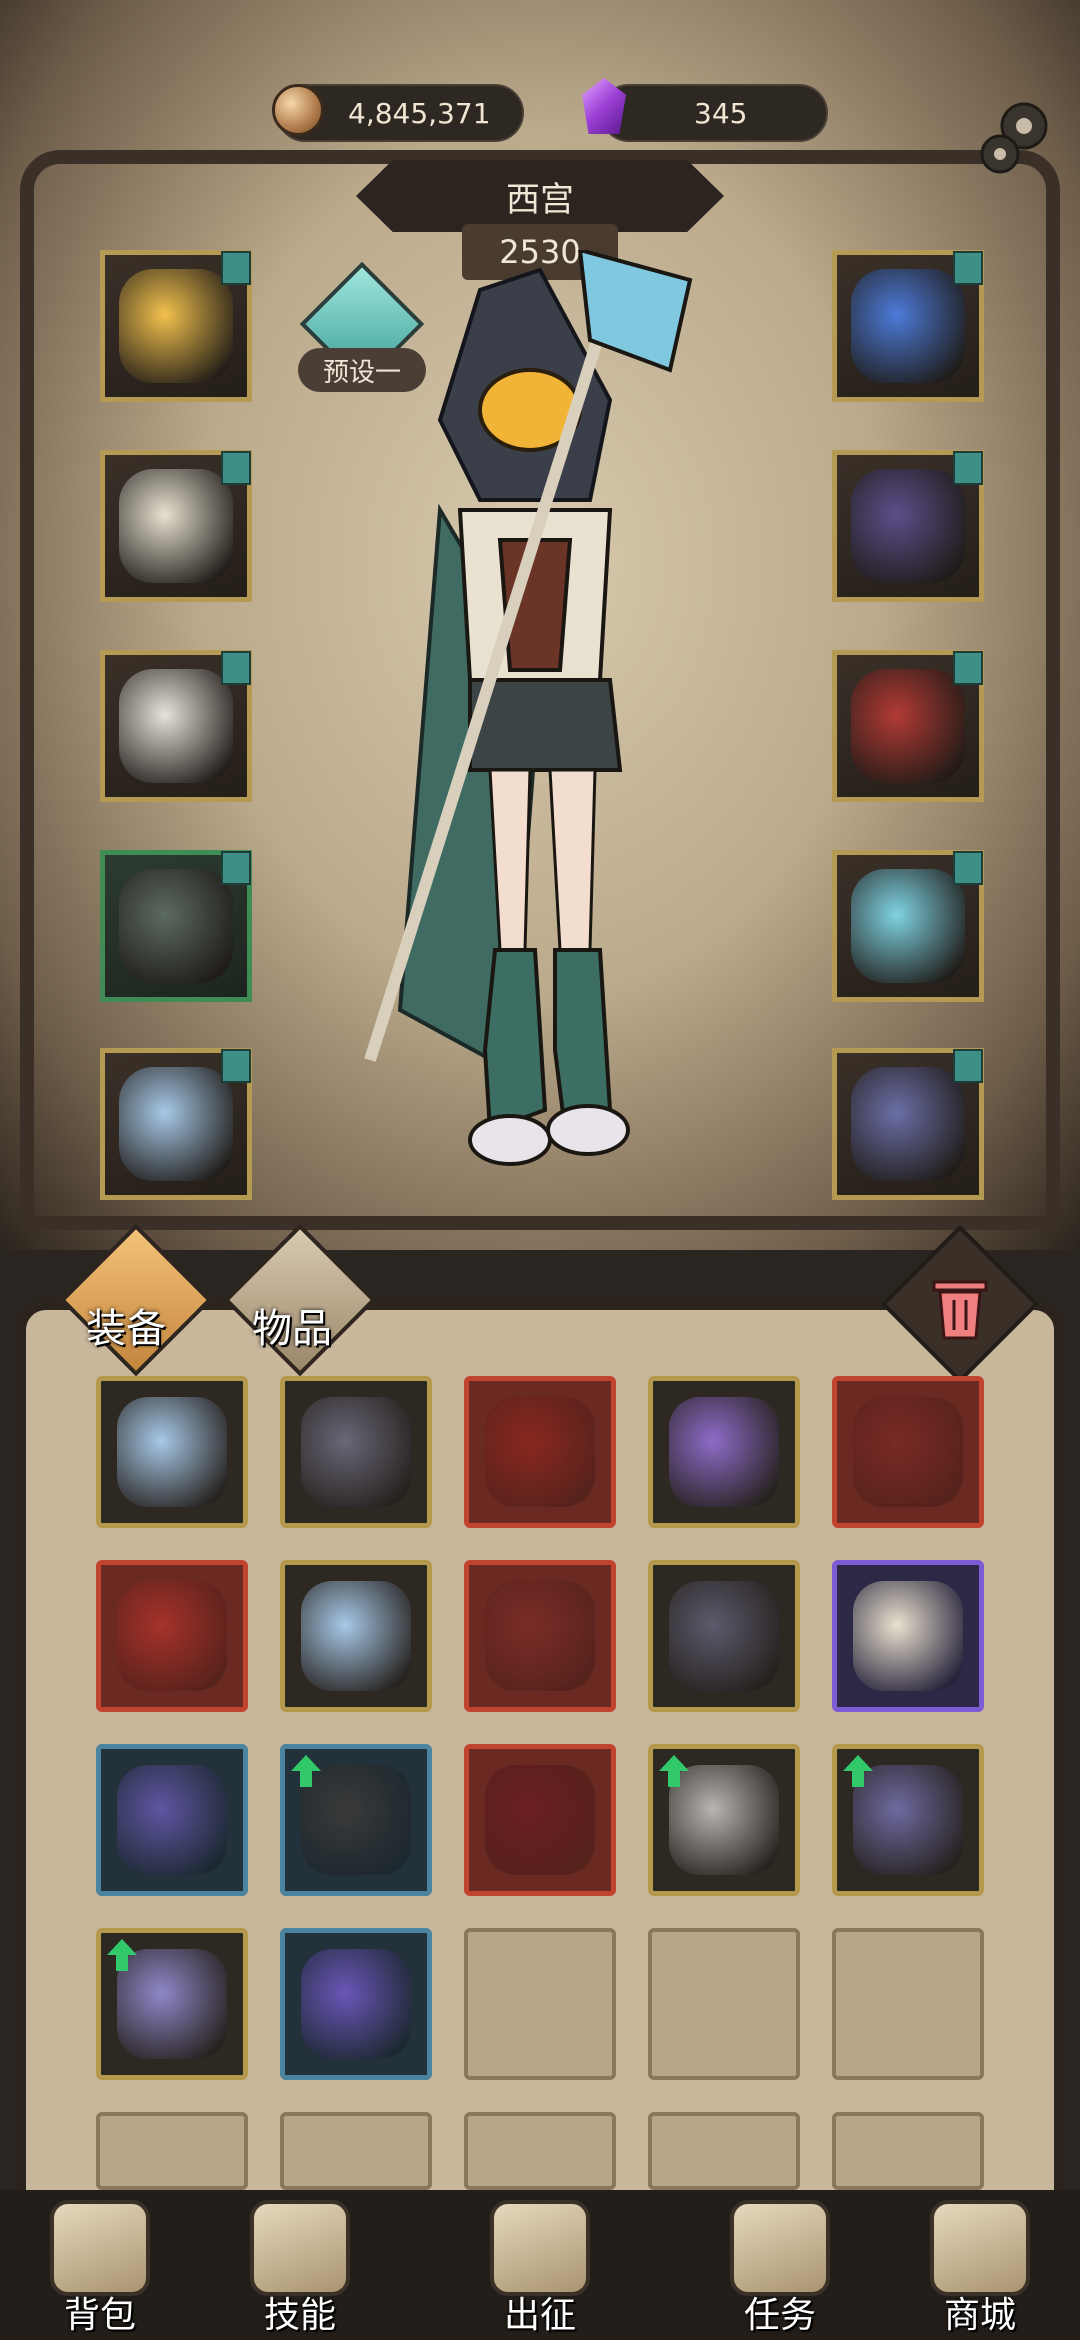 This screenshot has width=1080, height=2340. I want to click on chest-slot, so click(176, 526).